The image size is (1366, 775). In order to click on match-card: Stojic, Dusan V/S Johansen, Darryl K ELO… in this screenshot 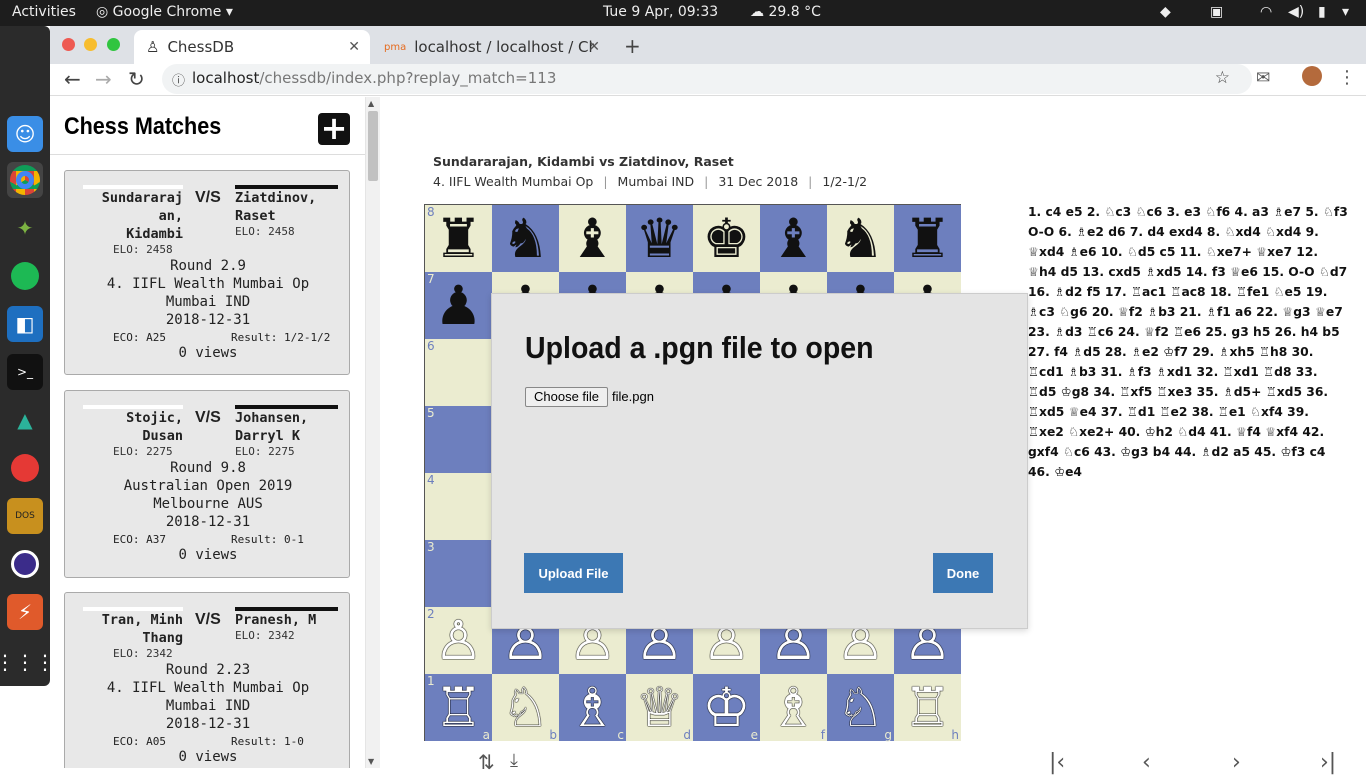, I will do `click(207, 484)`.